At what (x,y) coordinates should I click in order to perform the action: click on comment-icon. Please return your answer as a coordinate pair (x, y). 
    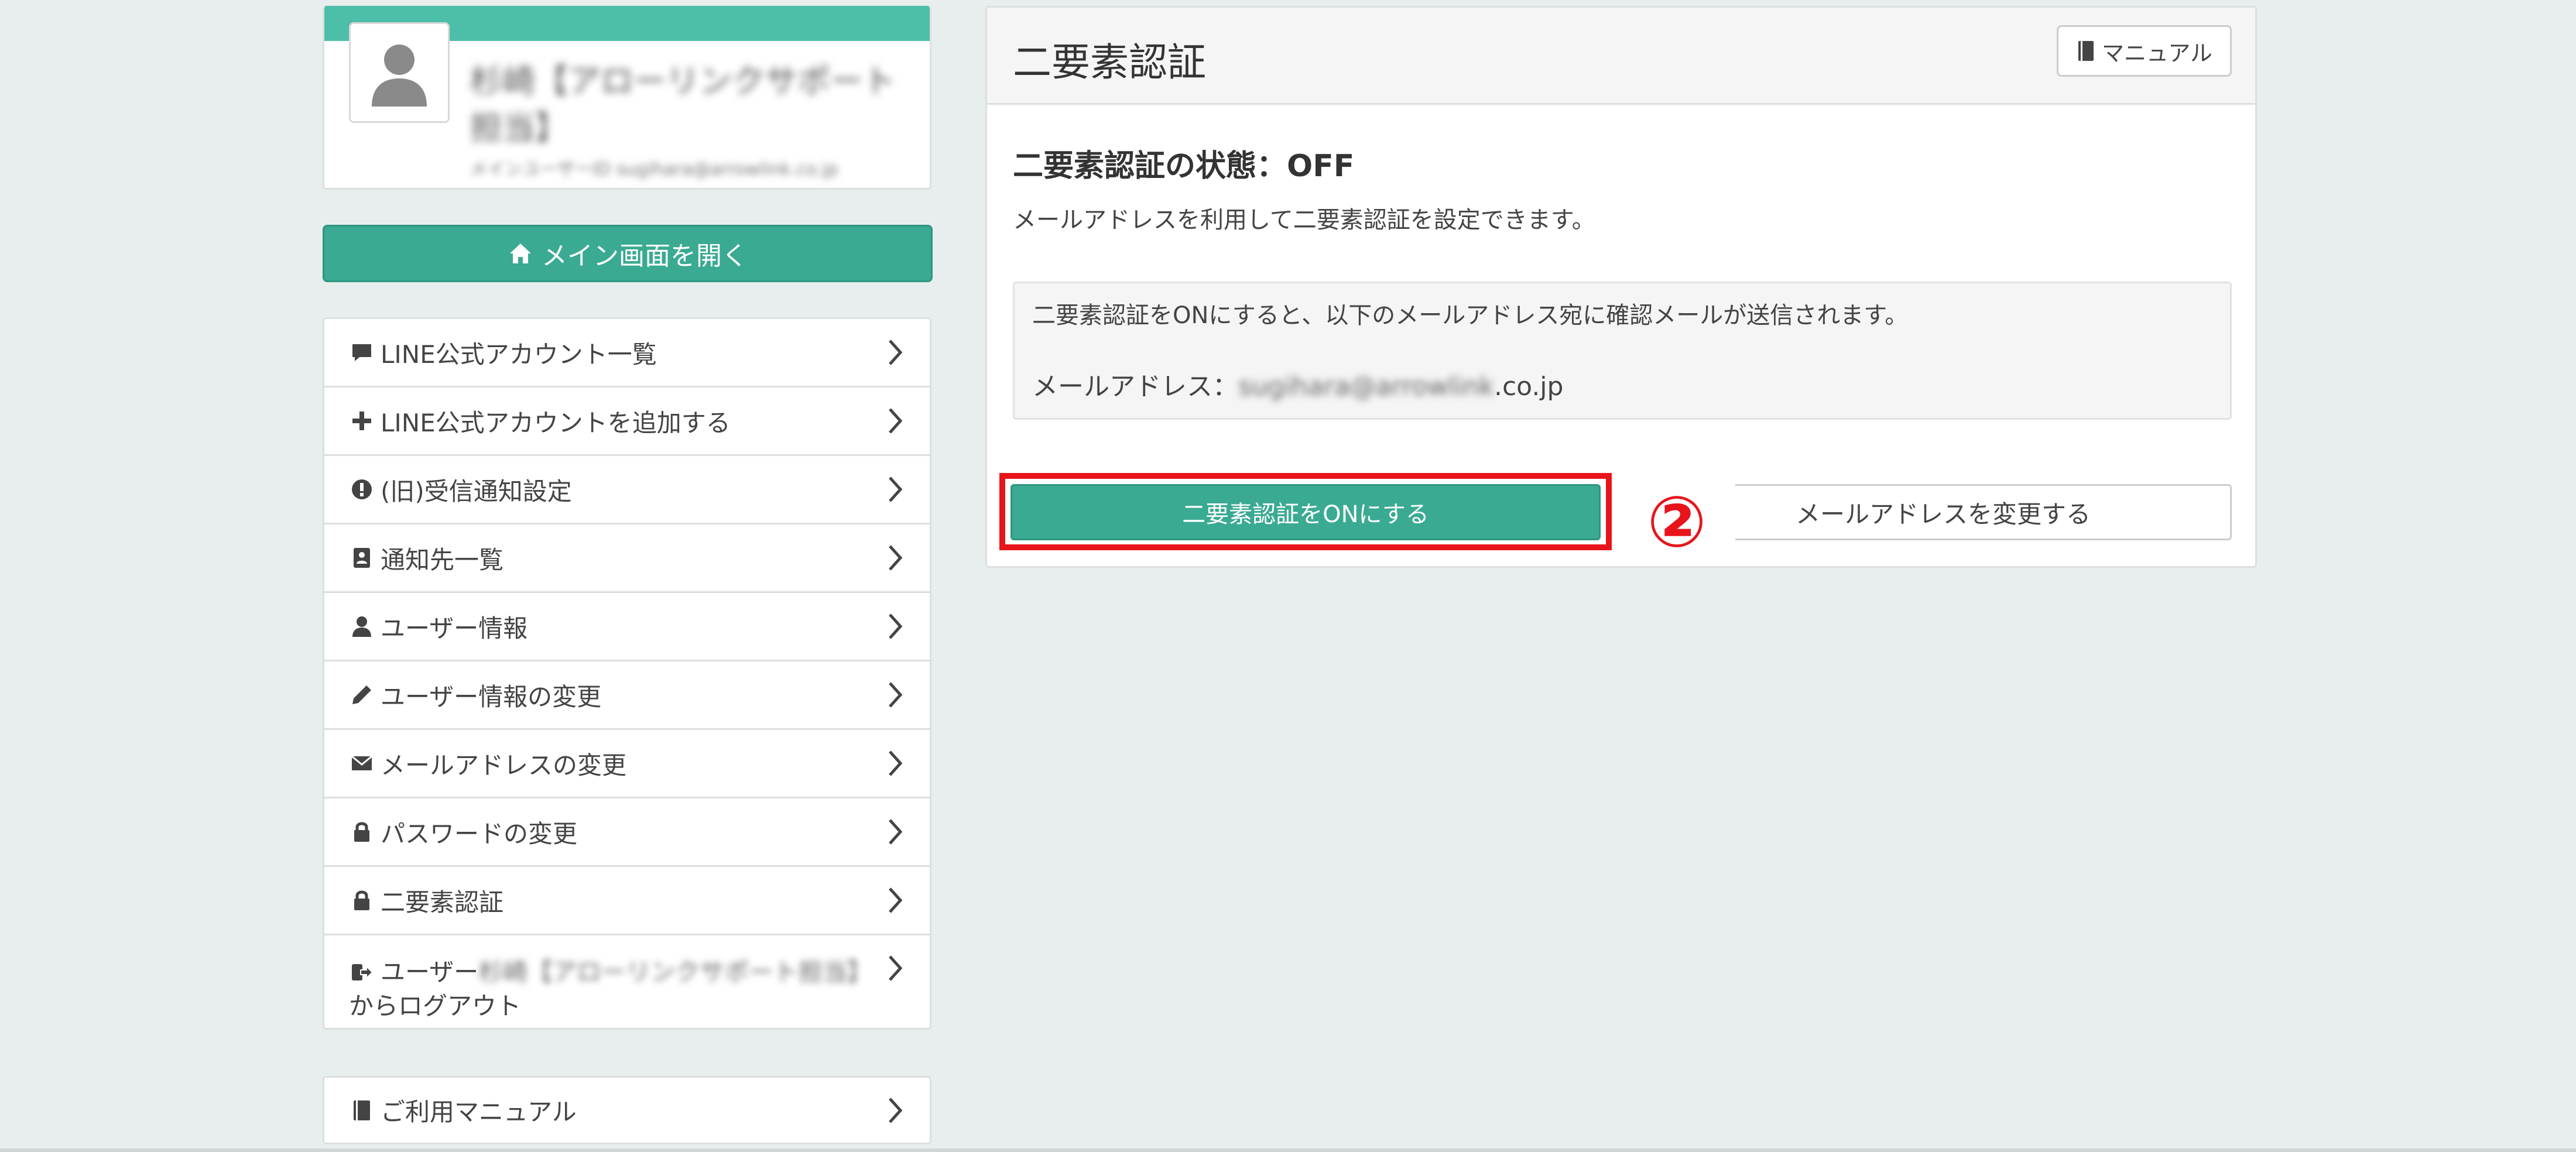
    Looking at the image, I should click on (362, 352).